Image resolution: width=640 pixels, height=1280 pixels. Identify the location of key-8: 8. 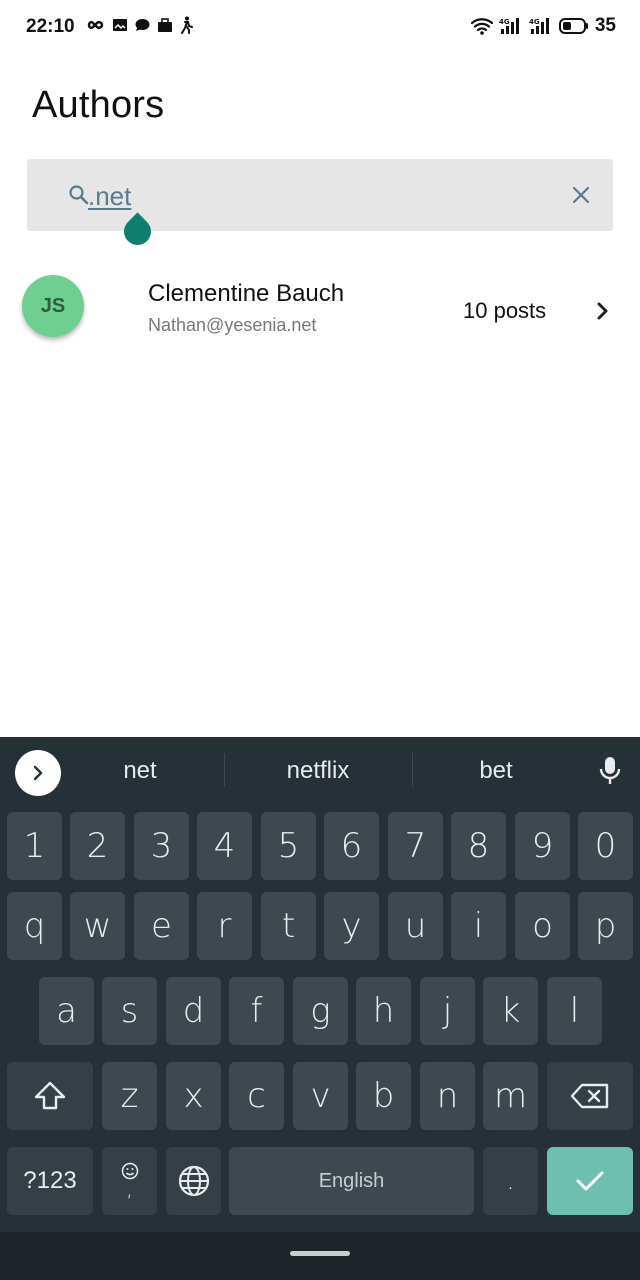
(478, 846).